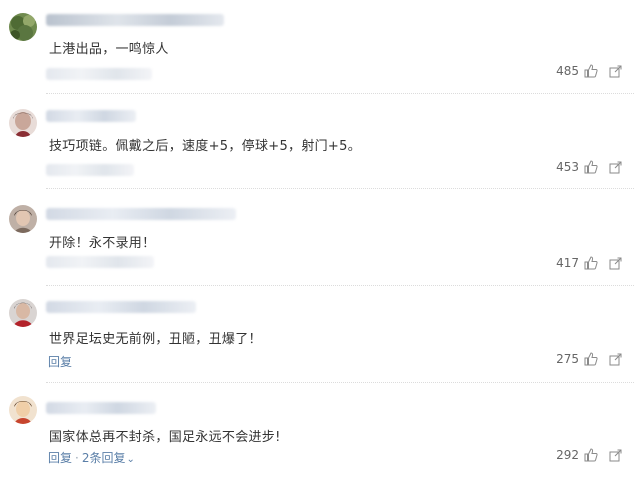 The height and width of the screenshot is (480, 640). I want to click on view-replies-button: 2条回复⌄, so click(108, 458).